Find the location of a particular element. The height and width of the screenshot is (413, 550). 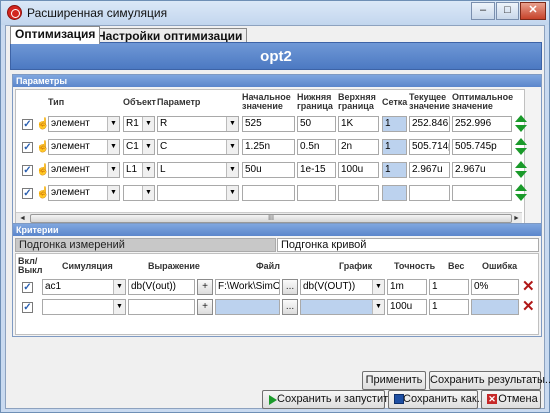

lower-bound-field: 1e-15 is located at coordinates (316, 170).